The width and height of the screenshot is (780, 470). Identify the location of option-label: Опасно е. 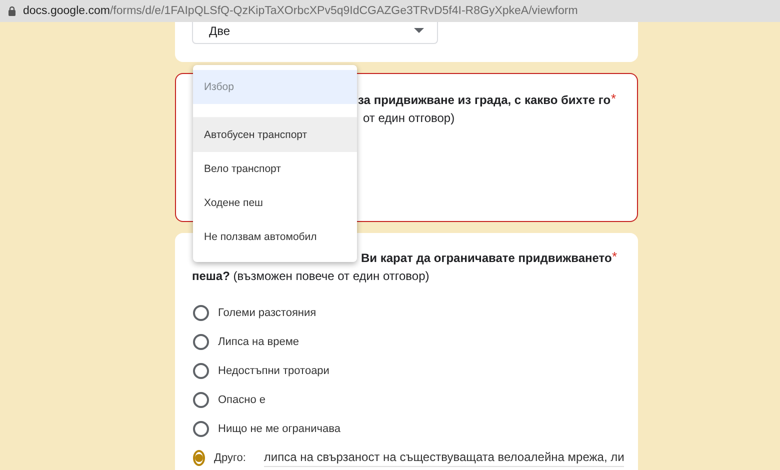
(242, 400).